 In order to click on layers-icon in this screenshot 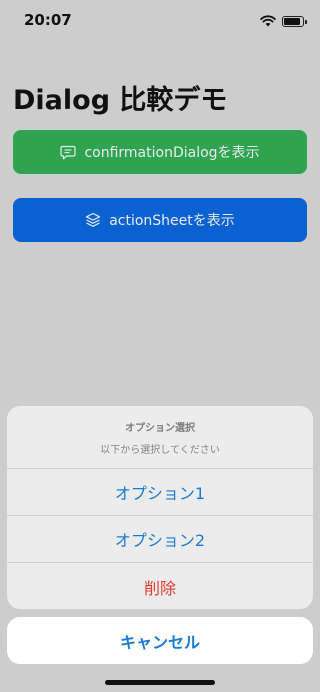, I will do `click(93, 220)`.